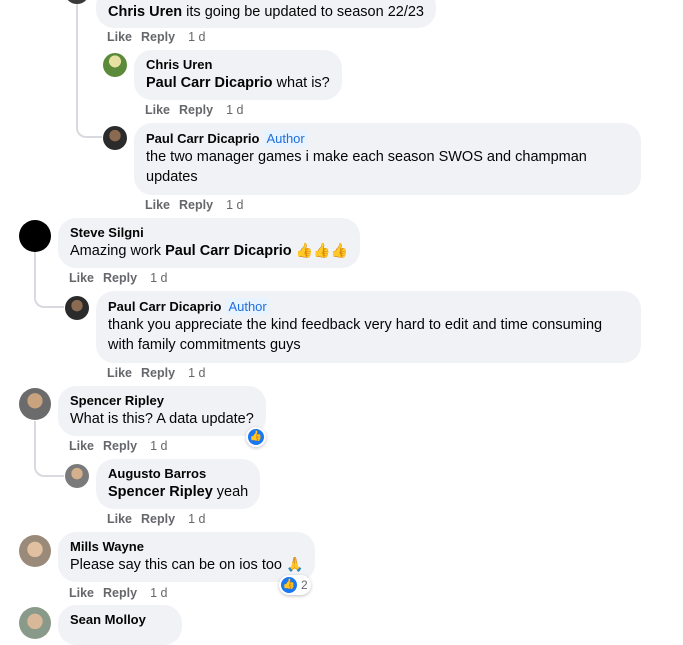  I want to click on comment-bubble: Sean Molloy, so click(120, 625).